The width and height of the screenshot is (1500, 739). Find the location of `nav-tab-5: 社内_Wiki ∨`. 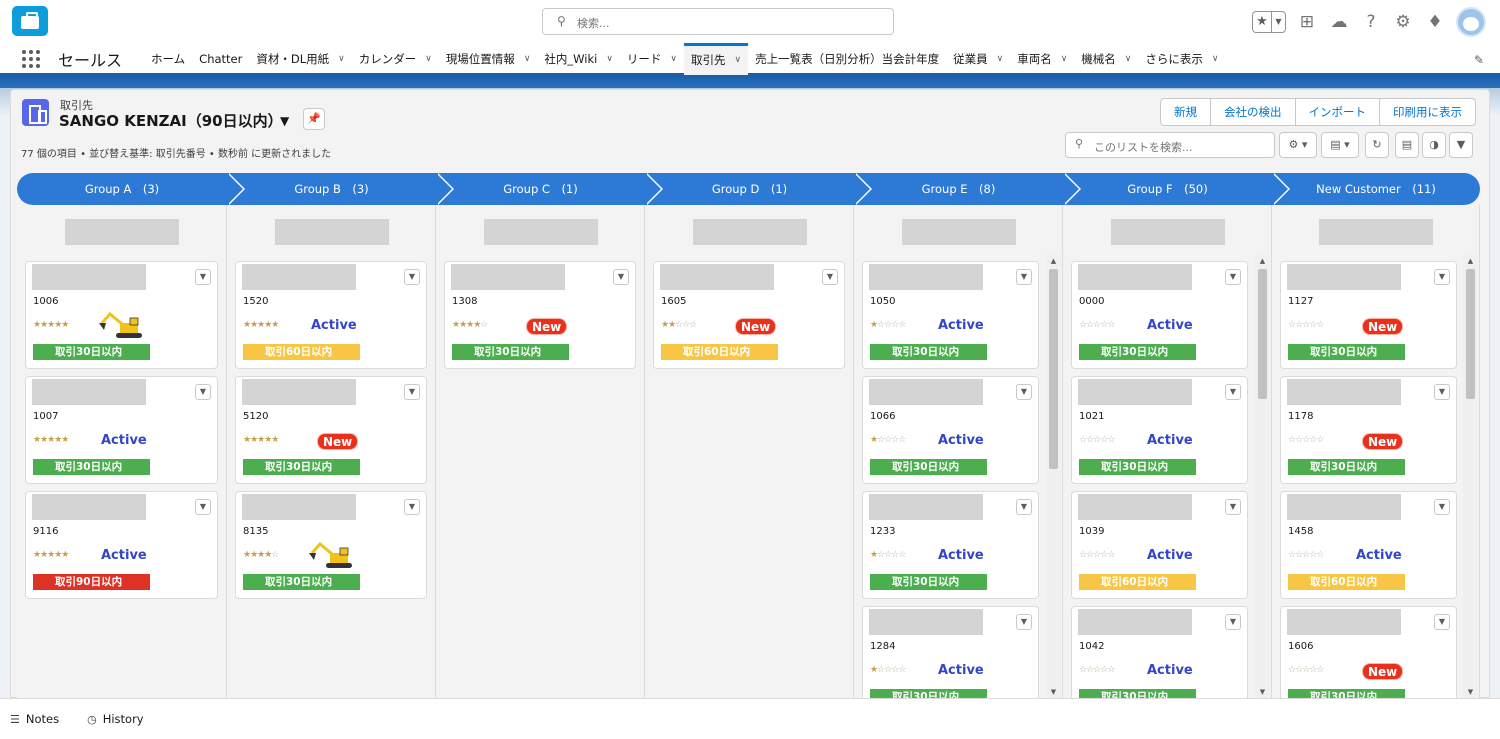

nav-tab-5: 社内_Wiki ∨ is located at coordinates (578, 59).